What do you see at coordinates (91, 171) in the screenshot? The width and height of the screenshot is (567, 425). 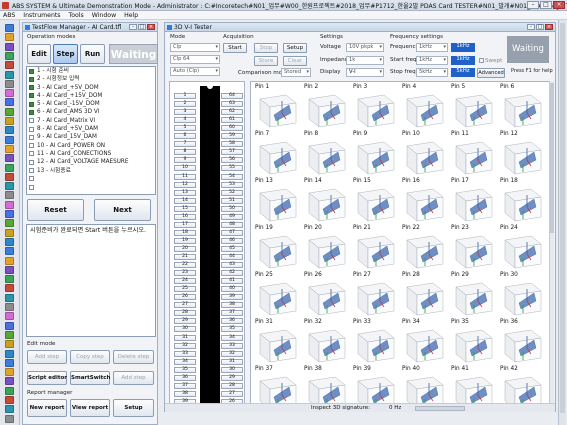 I see `step-item: 13 - 시험종료` at bounding box center [91, 171].